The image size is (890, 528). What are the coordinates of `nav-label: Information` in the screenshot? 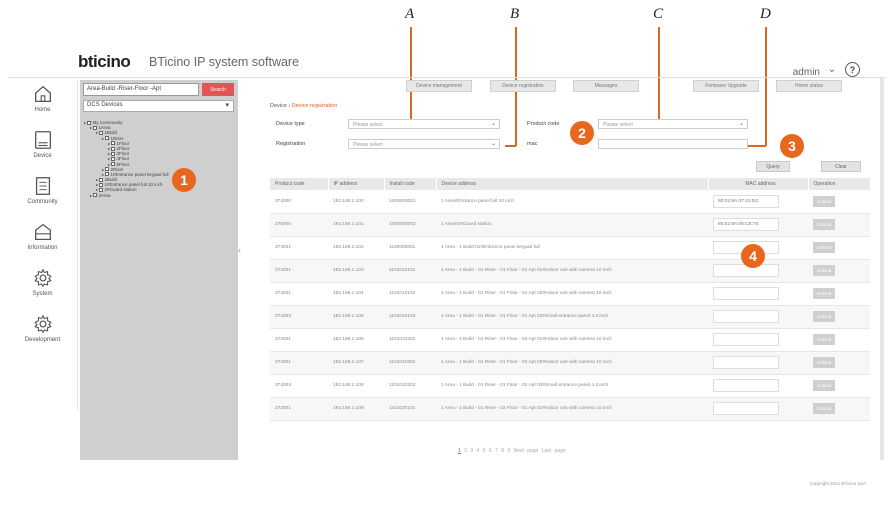 It's located at (42, 248).